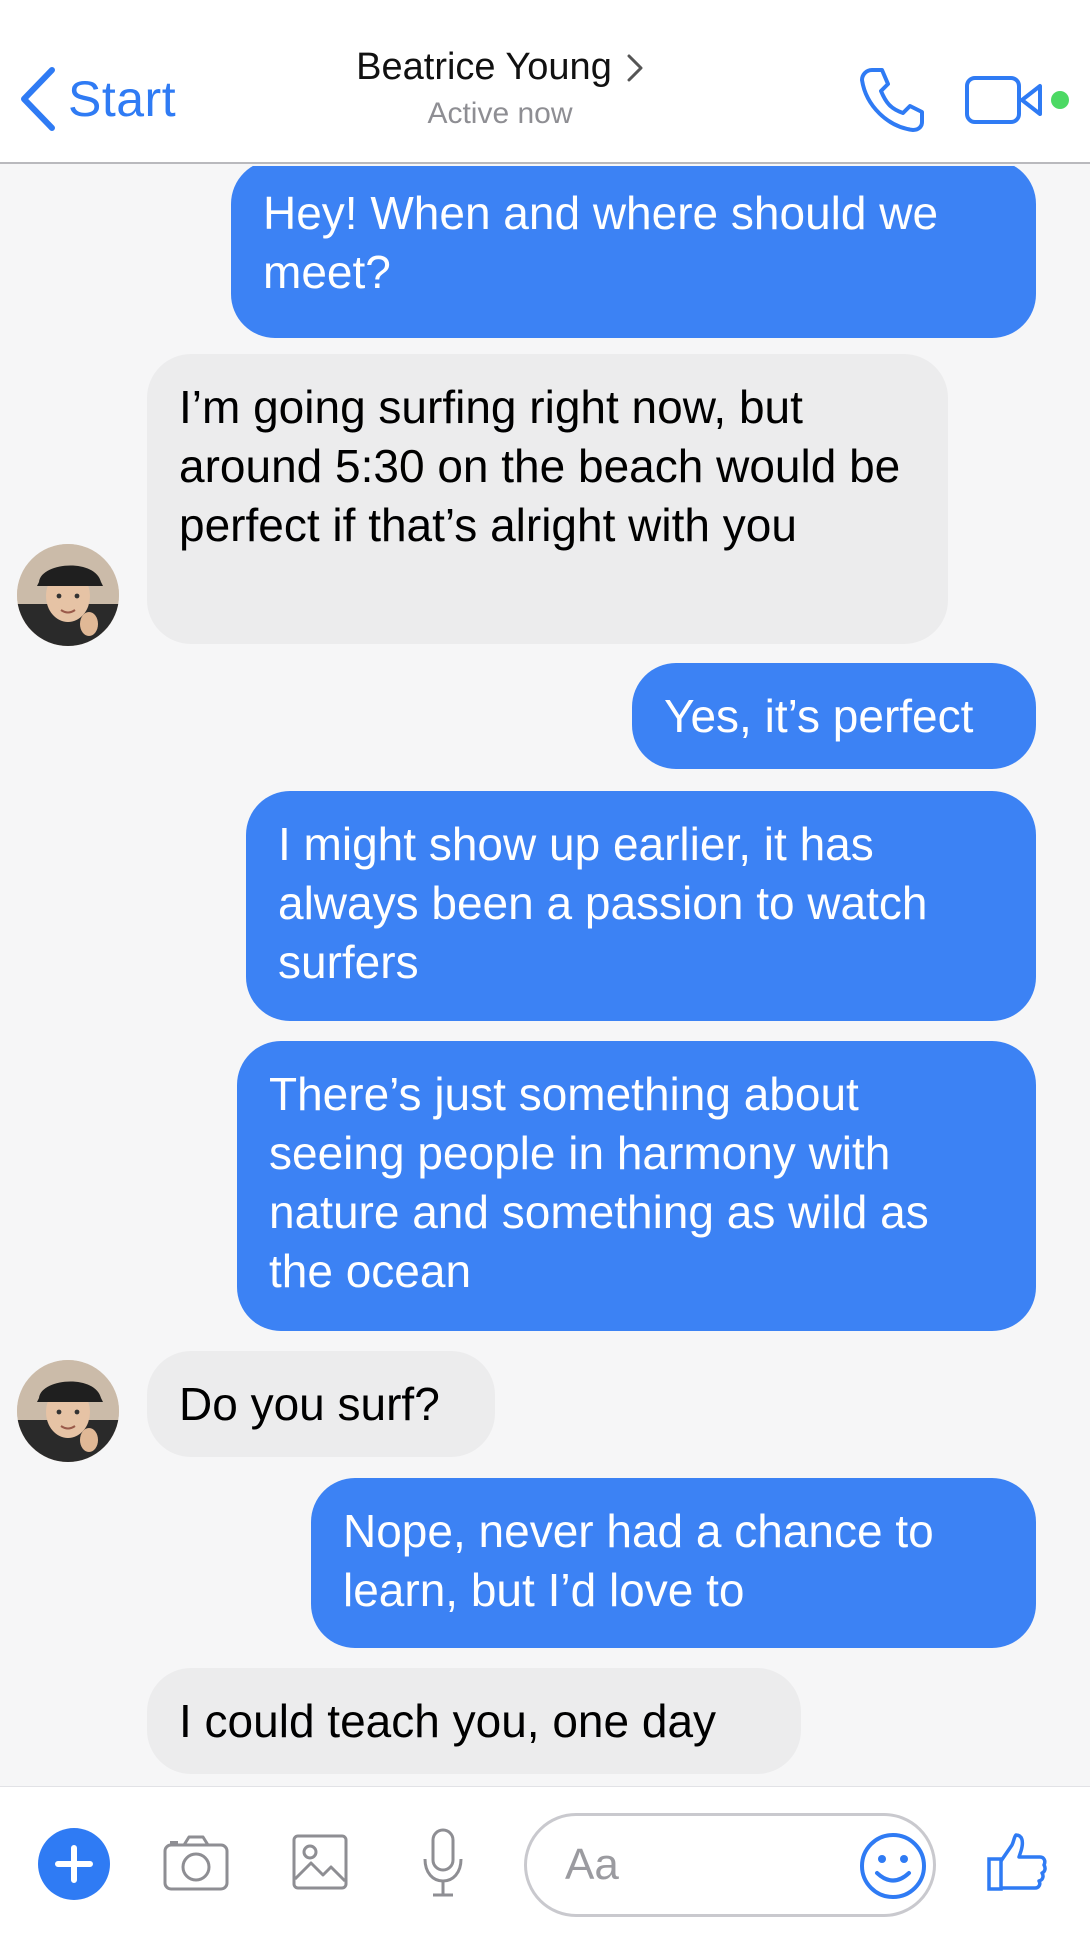 This screenshot has width=1090, height=1936. I want to click on chat-header: Start Beatrice Young Active now, so click(545, 82).